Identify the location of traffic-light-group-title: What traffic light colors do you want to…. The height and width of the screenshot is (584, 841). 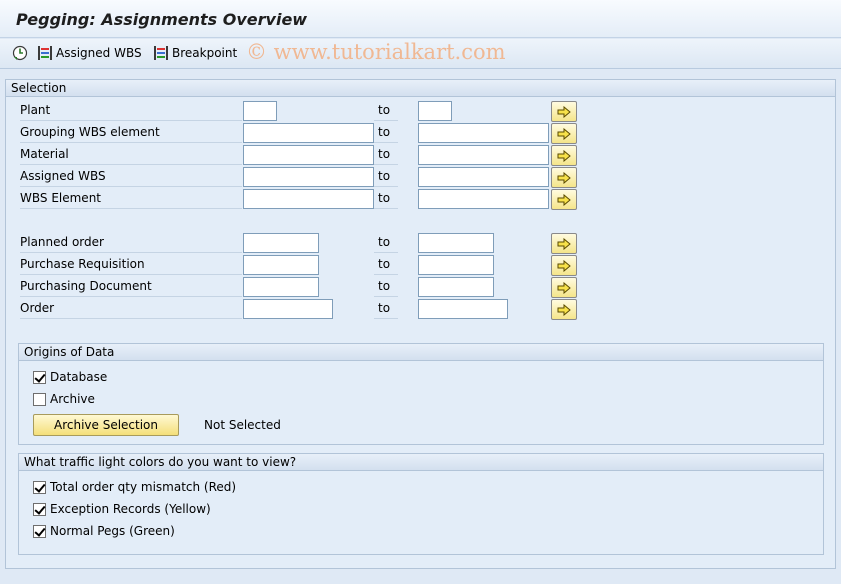
(421, 462).